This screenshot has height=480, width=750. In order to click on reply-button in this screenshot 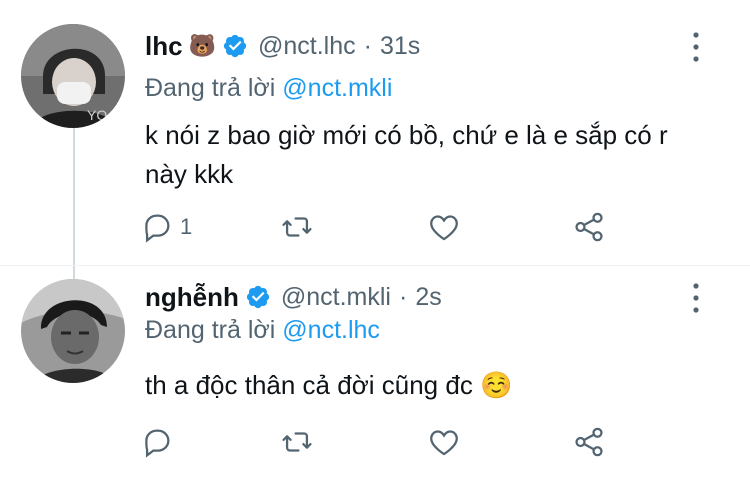, I will do `click(160, 442)`.